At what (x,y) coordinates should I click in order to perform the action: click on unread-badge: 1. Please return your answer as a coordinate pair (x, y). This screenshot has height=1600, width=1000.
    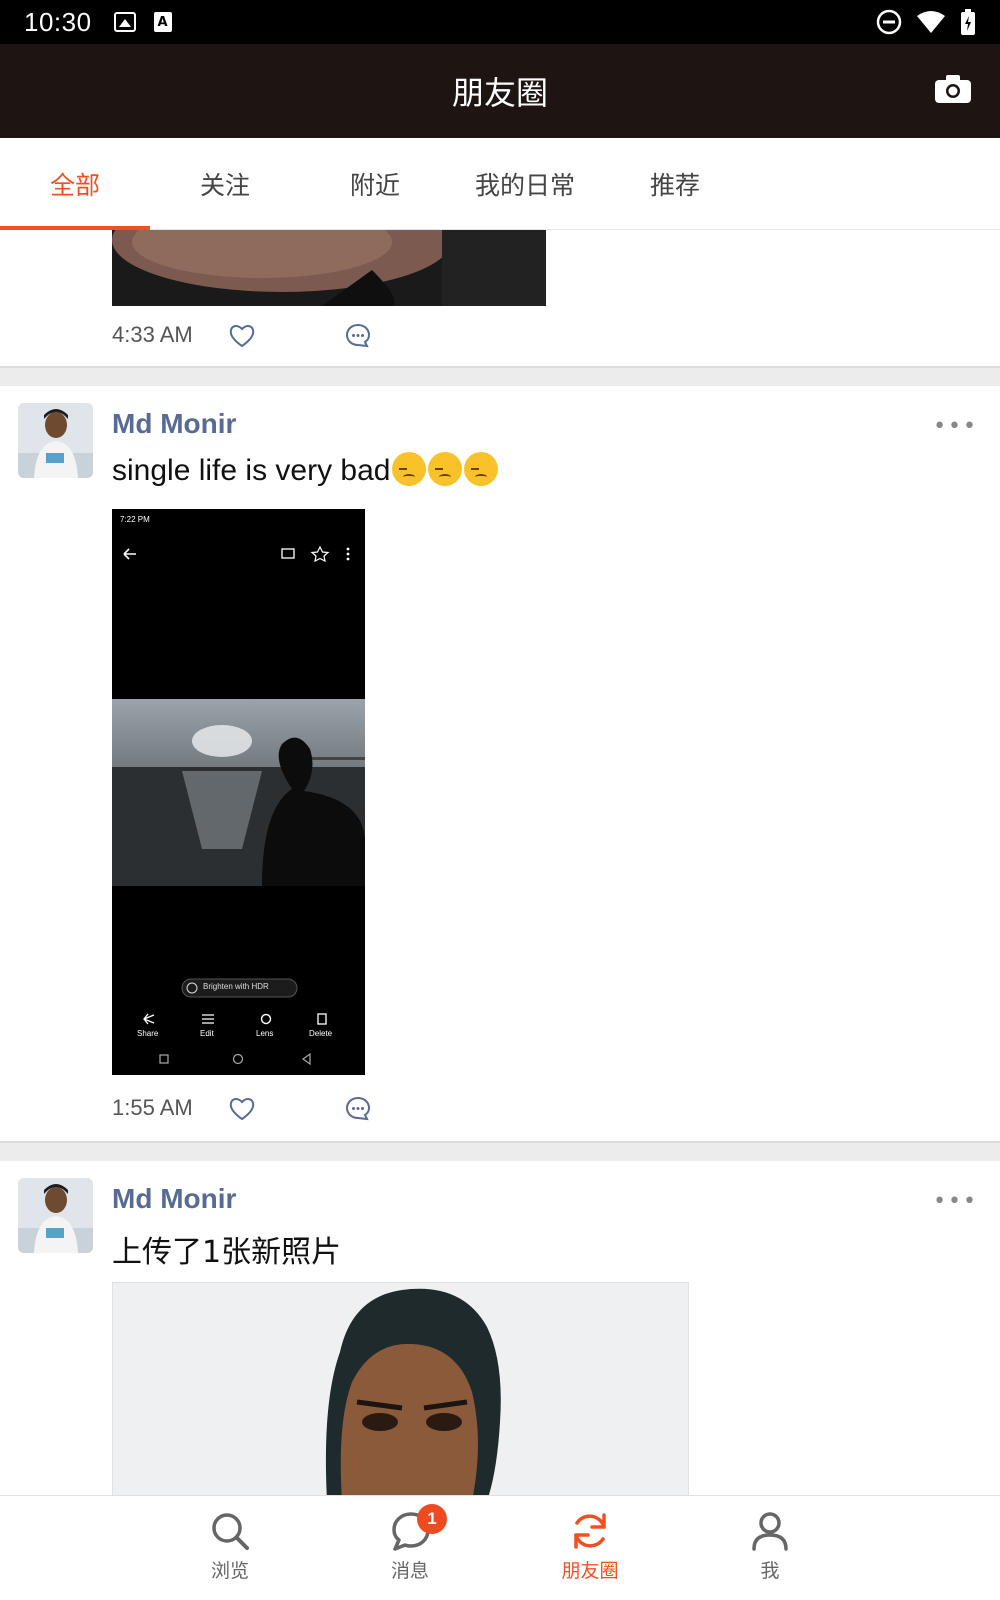
    Looking at the image, I should click on (432, 1519).